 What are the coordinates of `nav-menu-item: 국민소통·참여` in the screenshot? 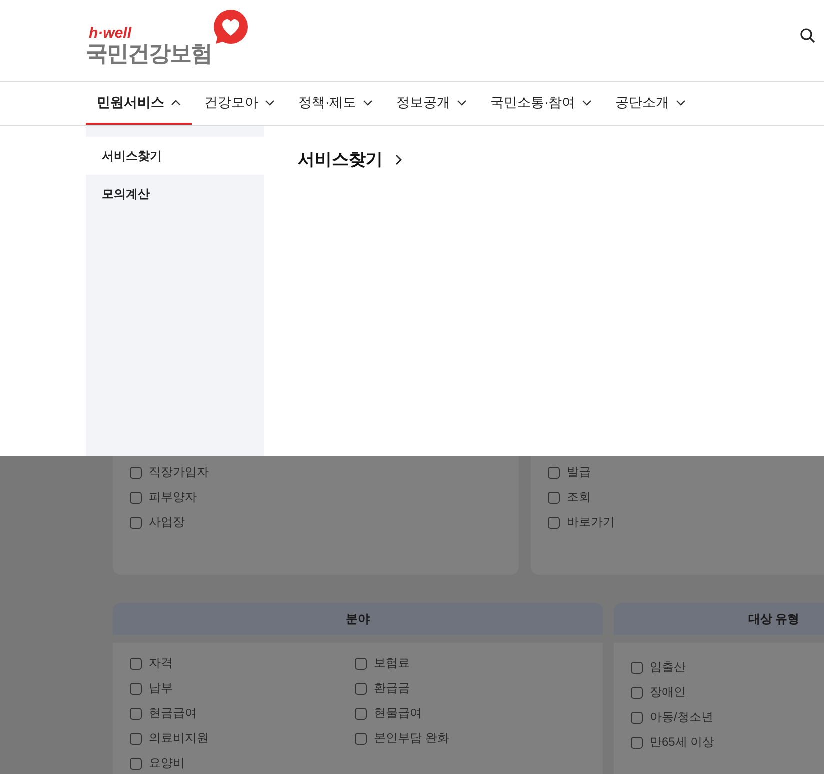 It's located at (541, 103).